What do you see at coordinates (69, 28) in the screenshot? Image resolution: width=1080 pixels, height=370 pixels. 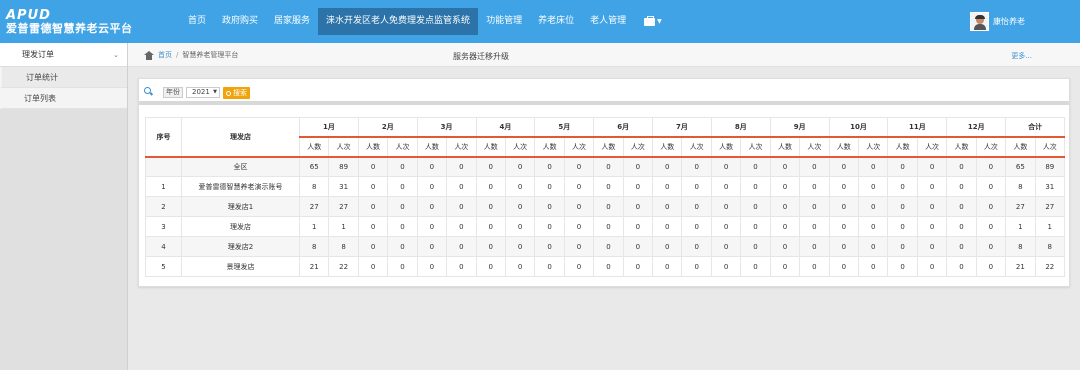 I see `app-title: 爱普雷德智慧养老云平台` at bounding box center [69, 28].